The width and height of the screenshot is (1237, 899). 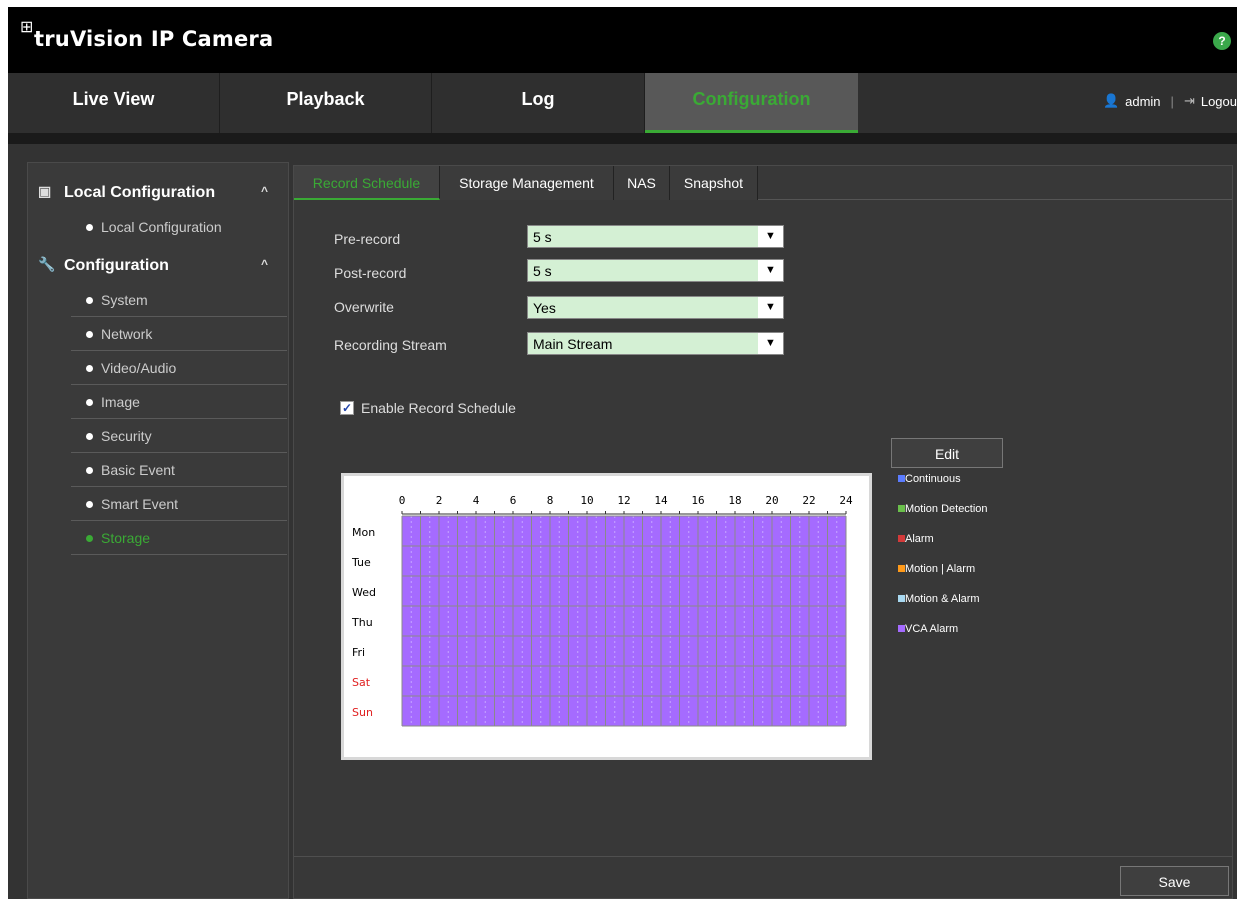 What do you see at coordinates (358, 652) in the screenshot?
I see `day-label: Fri` at bounding box center [358, 652].